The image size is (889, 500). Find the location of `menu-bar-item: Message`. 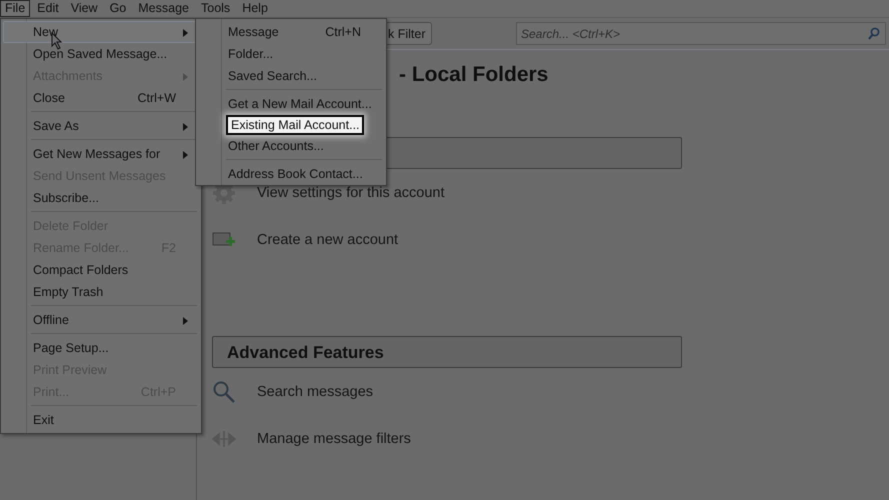

menu-bar-item: Message is located at coordinates (163, 8).